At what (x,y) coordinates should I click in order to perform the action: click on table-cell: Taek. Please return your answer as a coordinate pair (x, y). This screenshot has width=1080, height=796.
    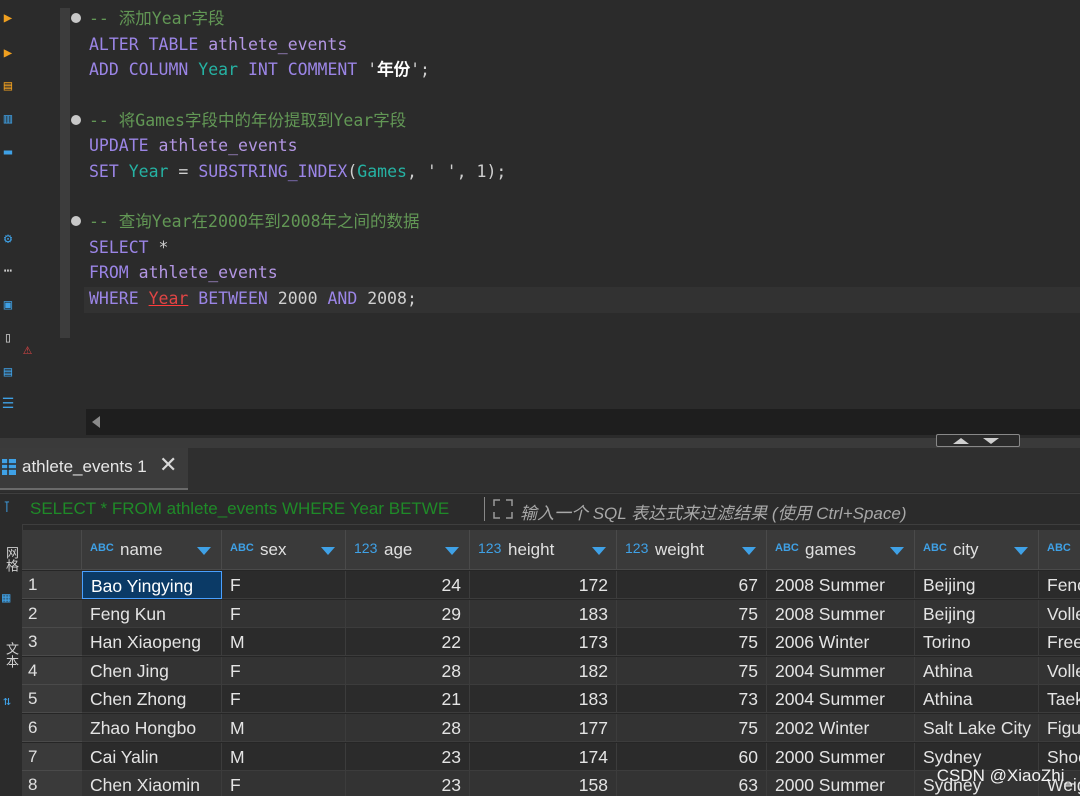
    Looking at the image, I should click on (1059, 699).